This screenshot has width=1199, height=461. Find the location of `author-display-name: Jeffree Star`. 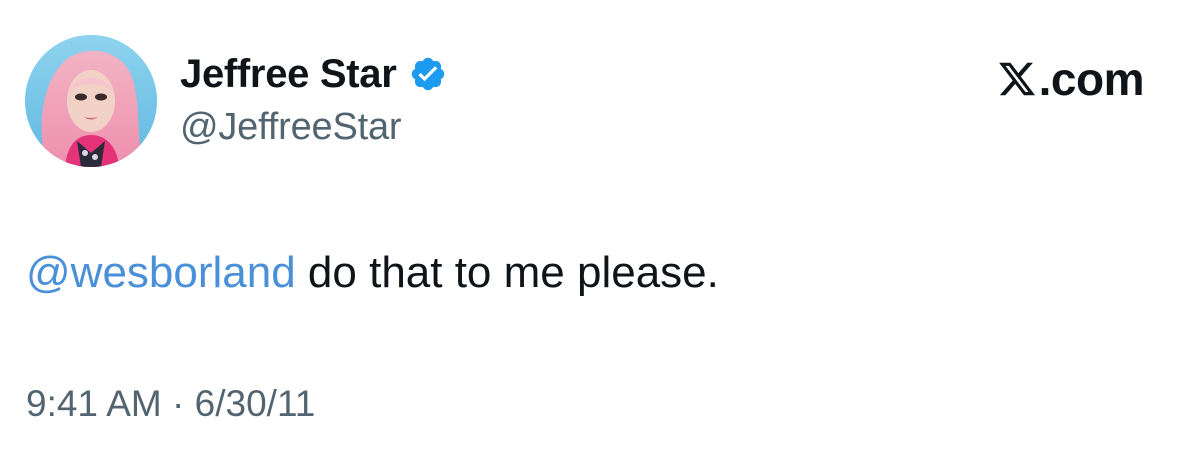

author-display-name: Jeffree Star is located at coordinates (288, 74).